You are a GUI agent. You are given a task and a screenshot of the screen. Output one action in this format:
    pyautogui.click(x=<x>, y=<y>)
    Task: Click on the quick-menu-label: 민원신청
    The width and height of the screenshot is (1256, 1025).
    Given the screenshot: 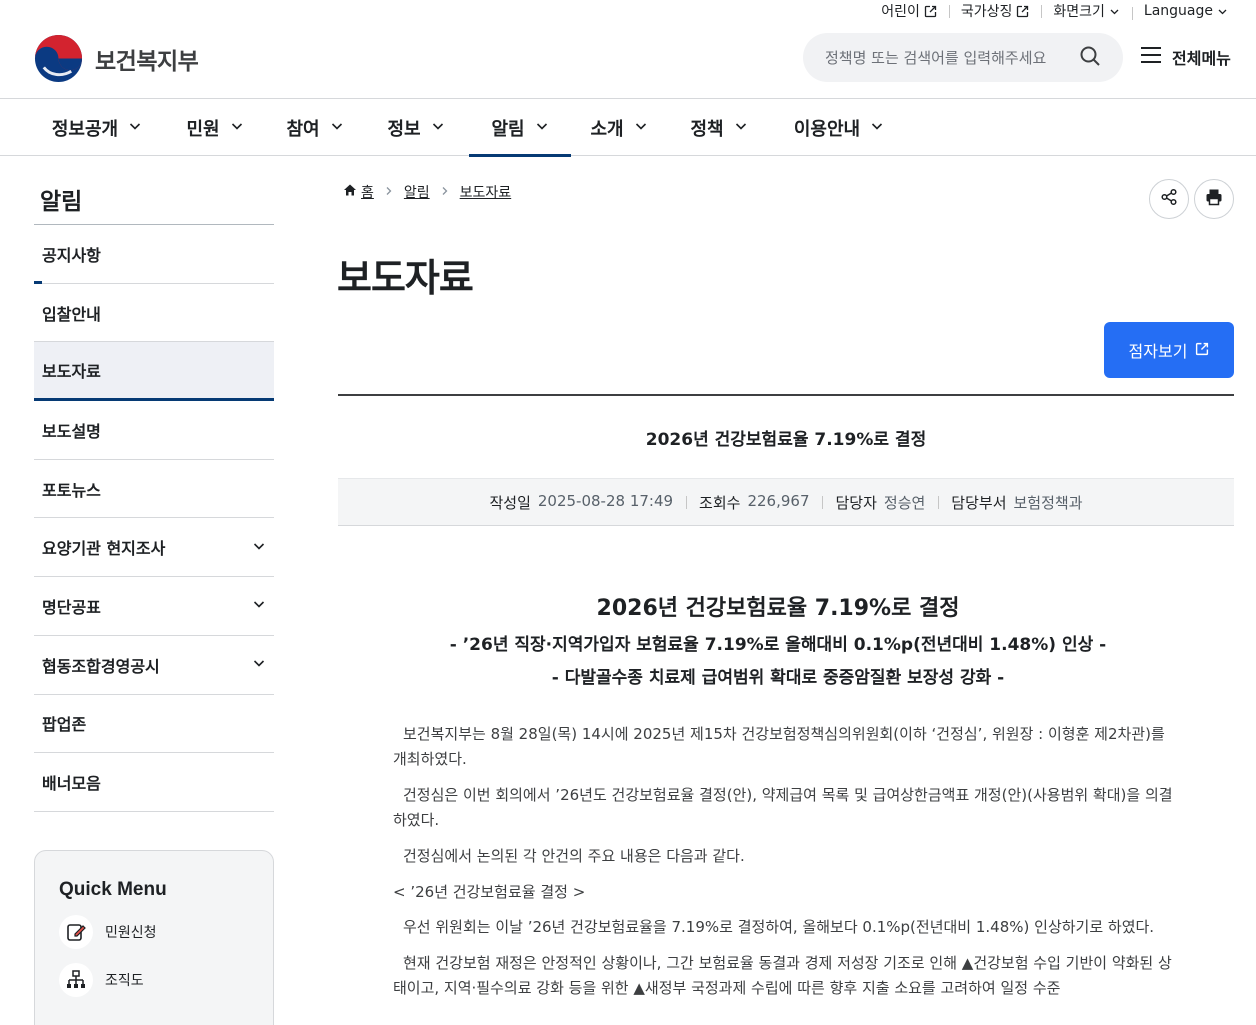 What is the action you would take?
    pyautogui.click(x=131, y=933)
    